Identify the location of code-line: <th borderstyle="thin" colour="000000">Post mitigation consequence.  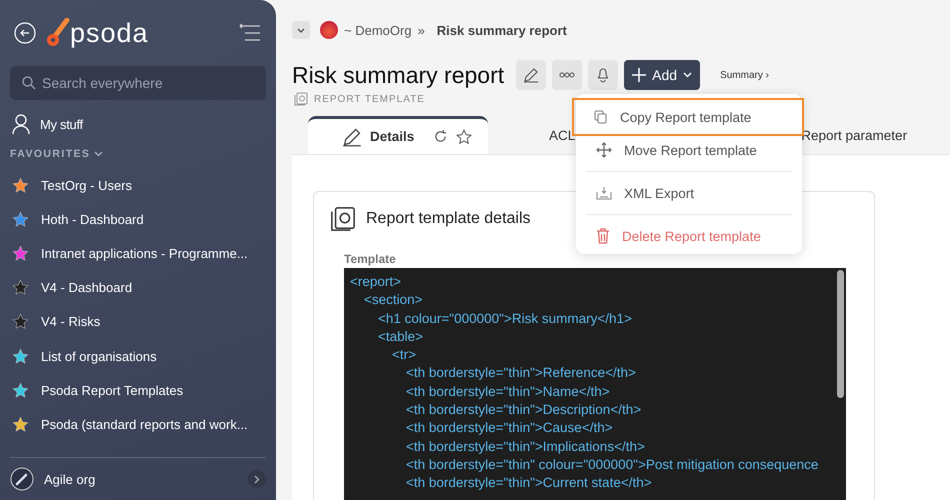
(612, 465).